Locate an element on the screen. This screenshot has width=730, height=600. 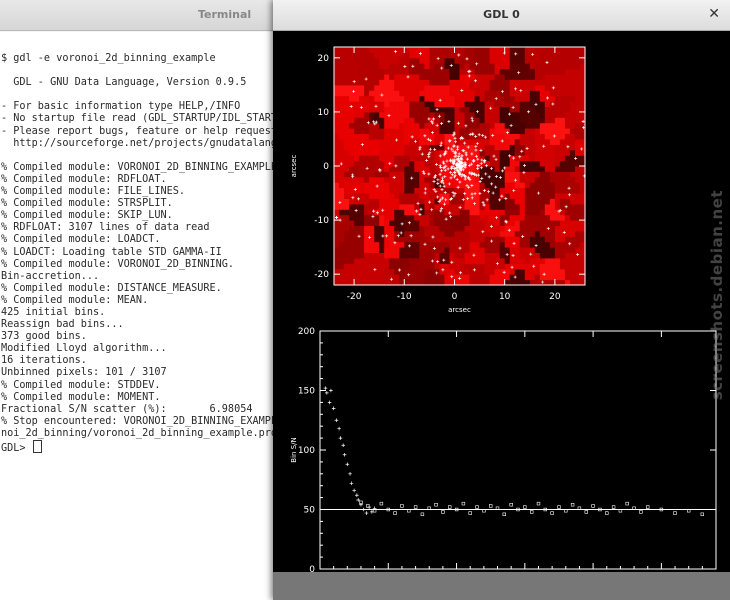
terminal-titlebar: Terminal is located at coordinates (139, 15).